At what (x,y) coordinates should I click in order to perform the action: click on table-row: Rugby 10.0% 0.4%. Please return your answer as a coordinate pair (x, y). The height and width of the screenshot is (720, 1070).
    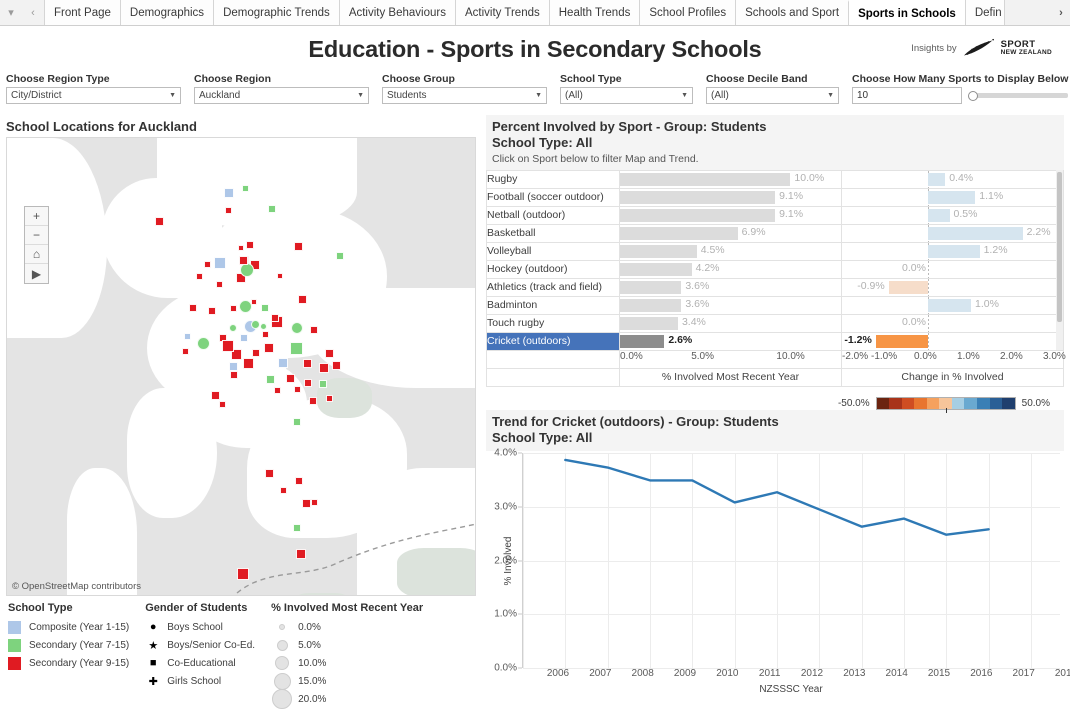
    Looking at the image, I should click on (775, 179).